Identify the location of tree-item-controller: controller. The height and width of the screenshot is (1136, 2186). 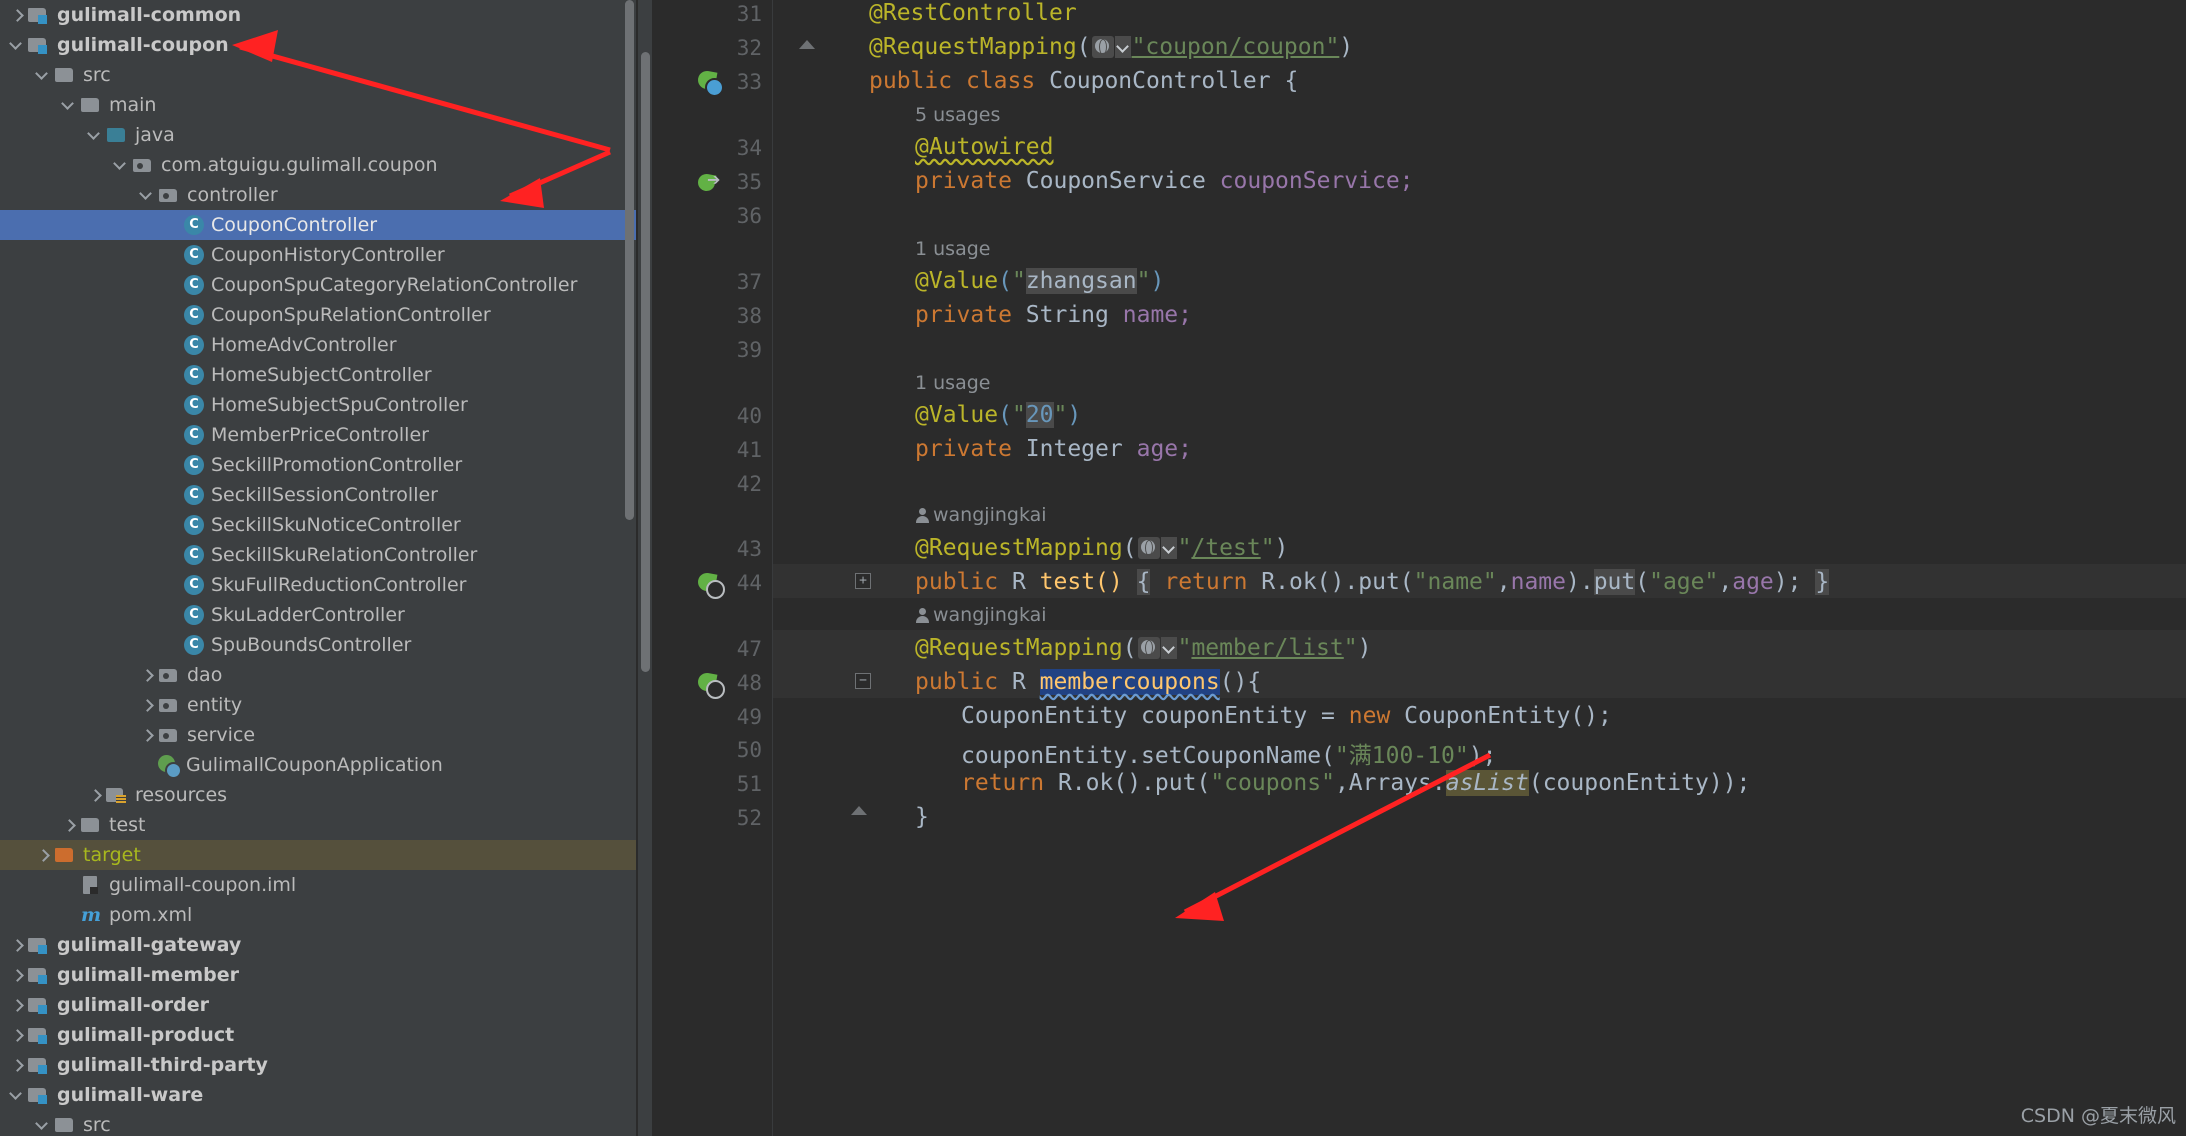
(319, 195).